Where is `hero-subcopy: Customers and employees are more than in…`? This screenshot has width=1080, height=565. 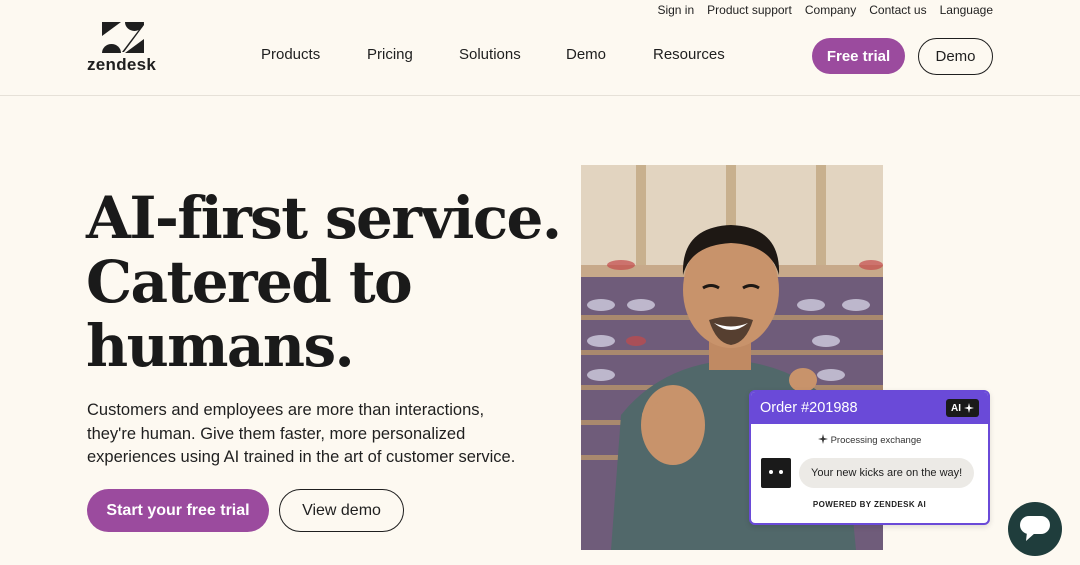
hero-subcopy: Customers and employees are more than in… is located at coordinates (322, 434).